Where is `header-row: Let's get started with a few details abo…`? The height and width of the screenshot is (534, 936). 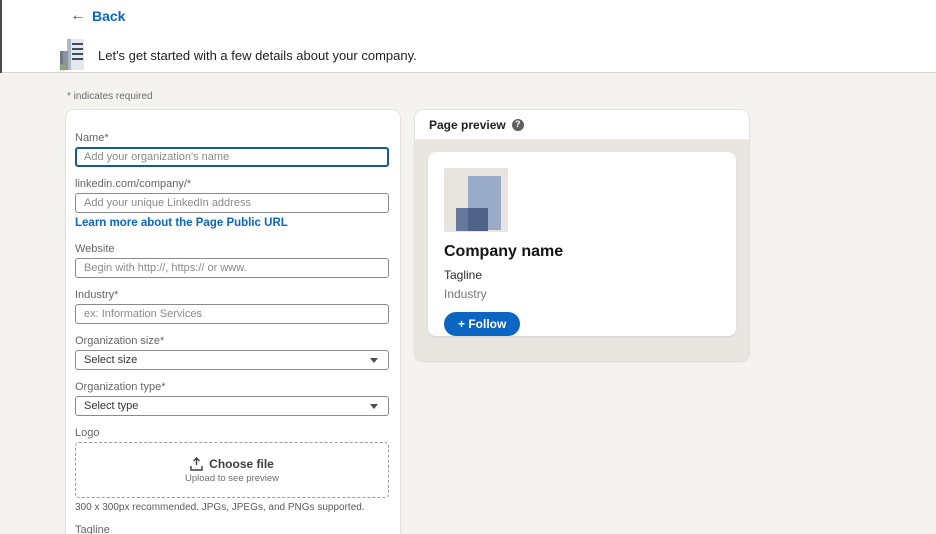
header-row: Let's get started with a few details abo… is located at coordinates (237, 55).